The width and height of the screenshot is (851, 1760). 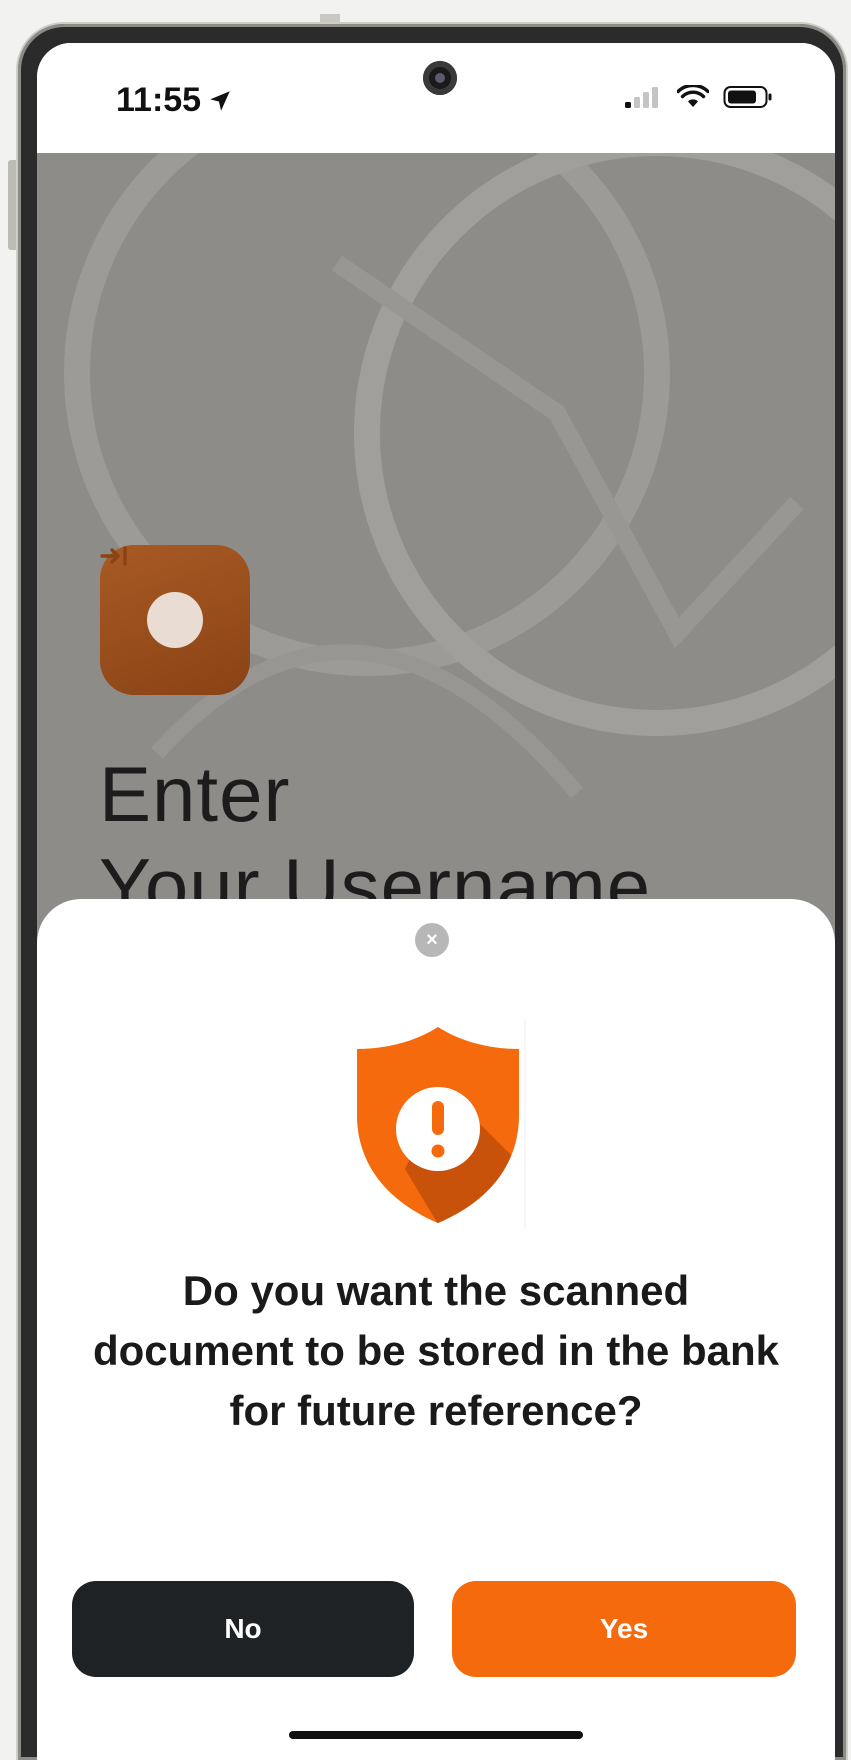 I want to click on front-camera, so click(x=440, y=78).